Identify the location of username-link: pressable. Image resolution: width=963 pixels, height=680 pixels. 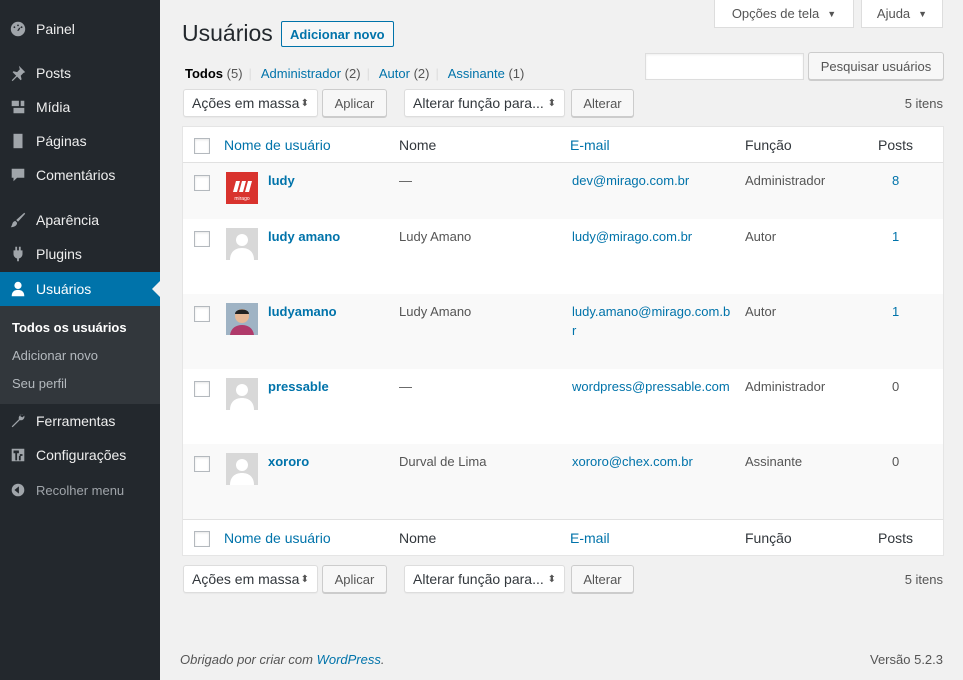
(298, 386).